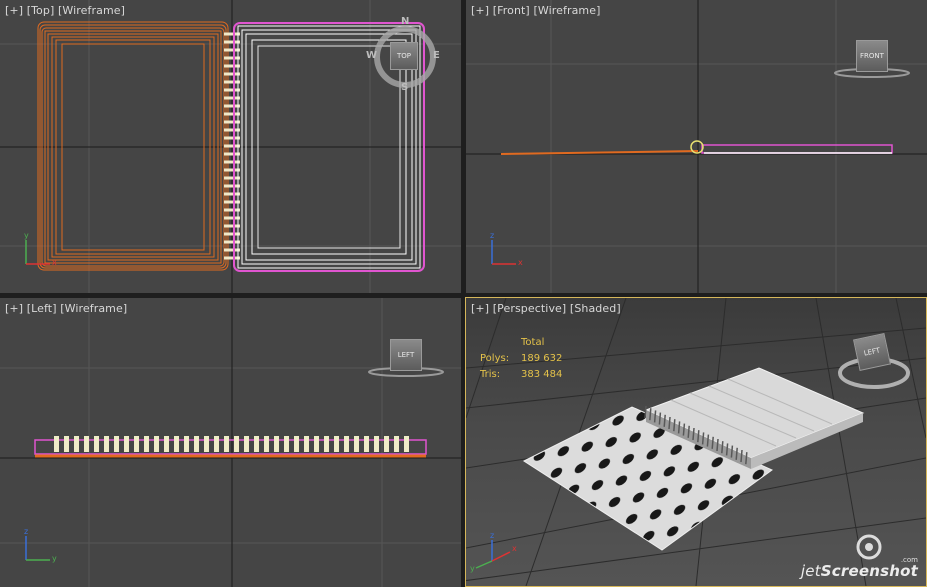  What do you see at coordinates (405, 21) in the screenshot?
I see `compass-north: N` at bounding box center [405, 21].